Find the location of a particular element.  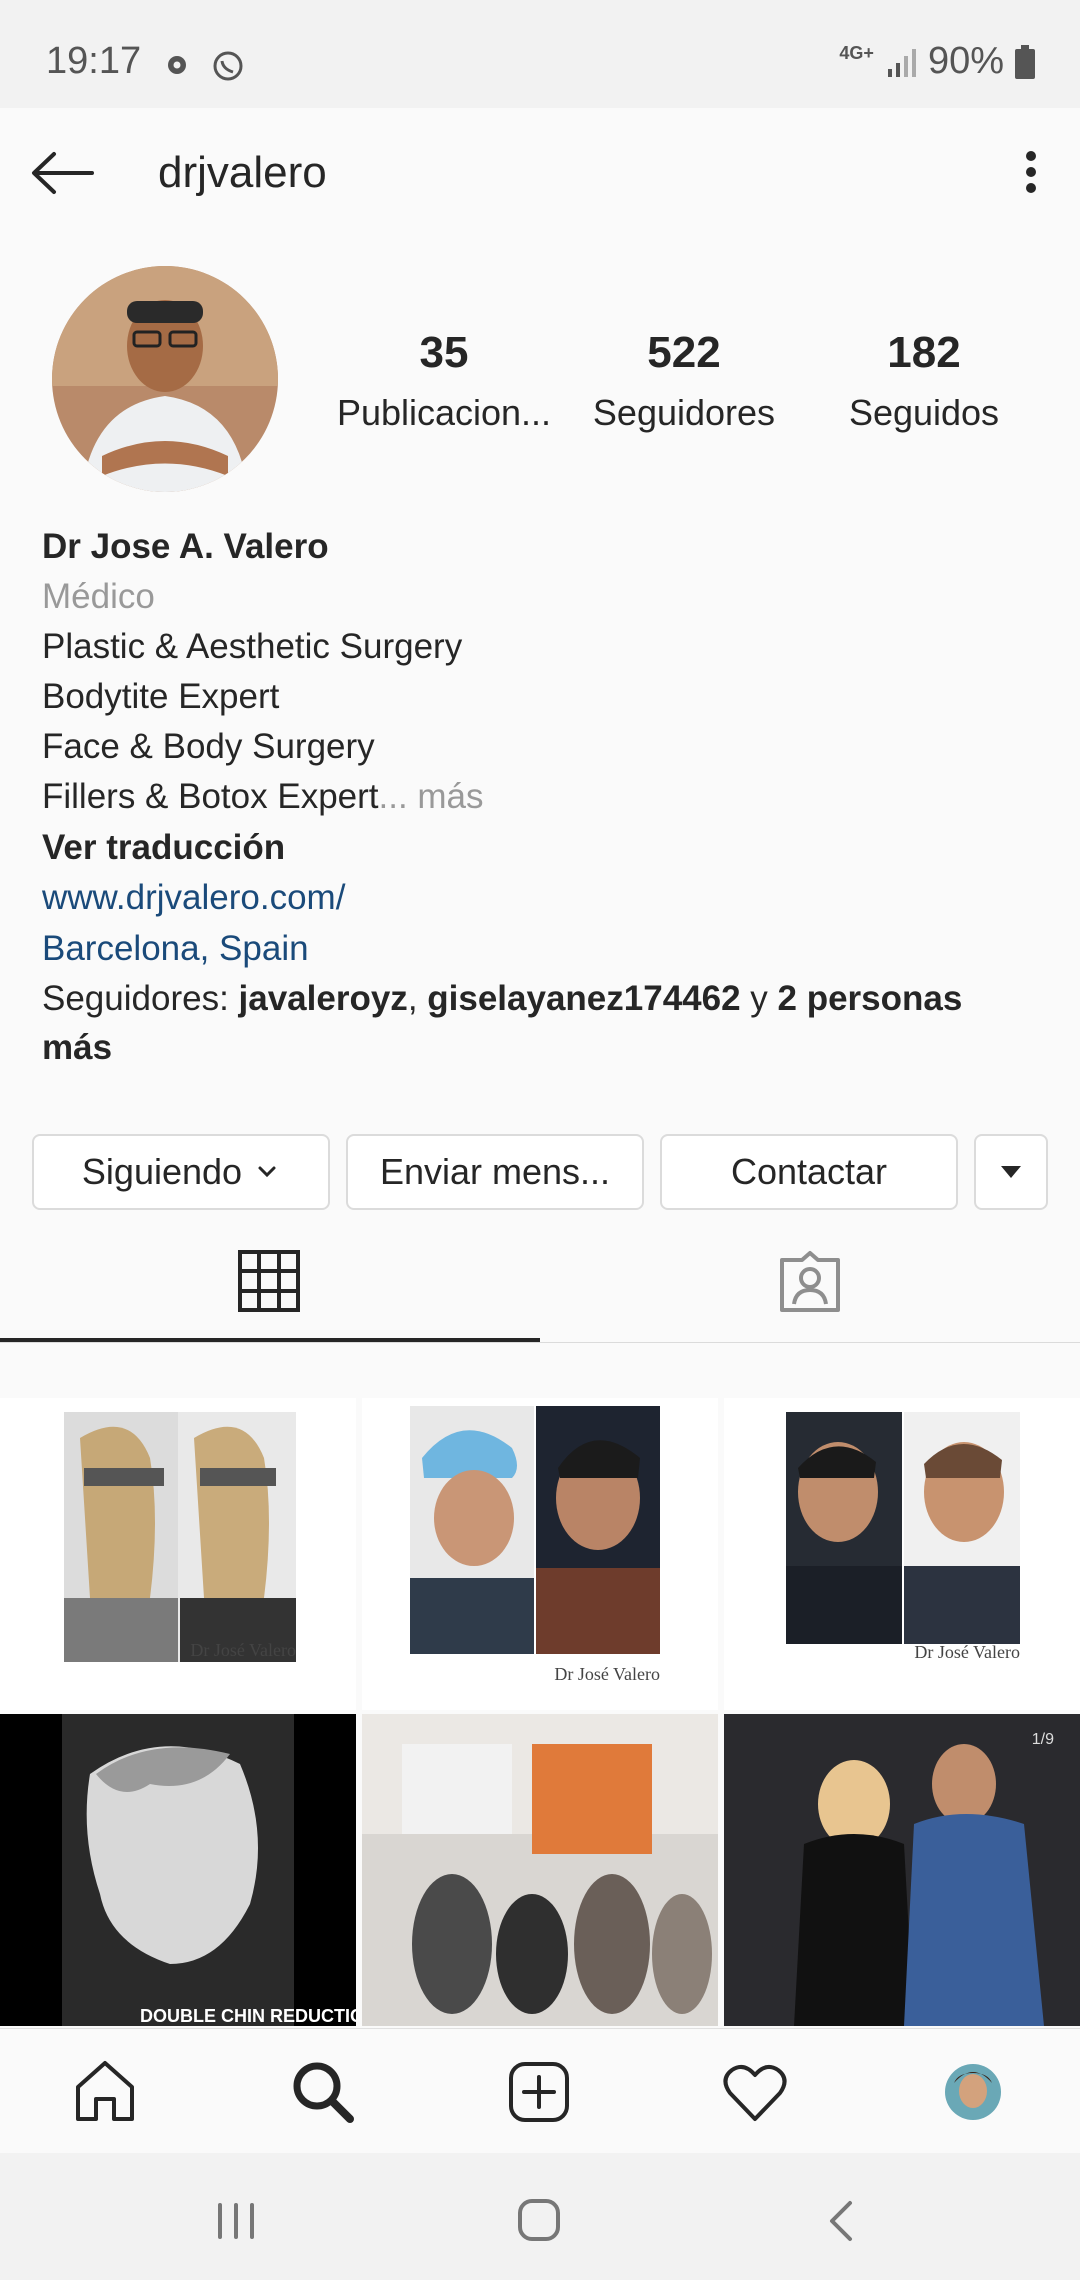

triangle-down-icon is located at coordinates (1011, 1172).